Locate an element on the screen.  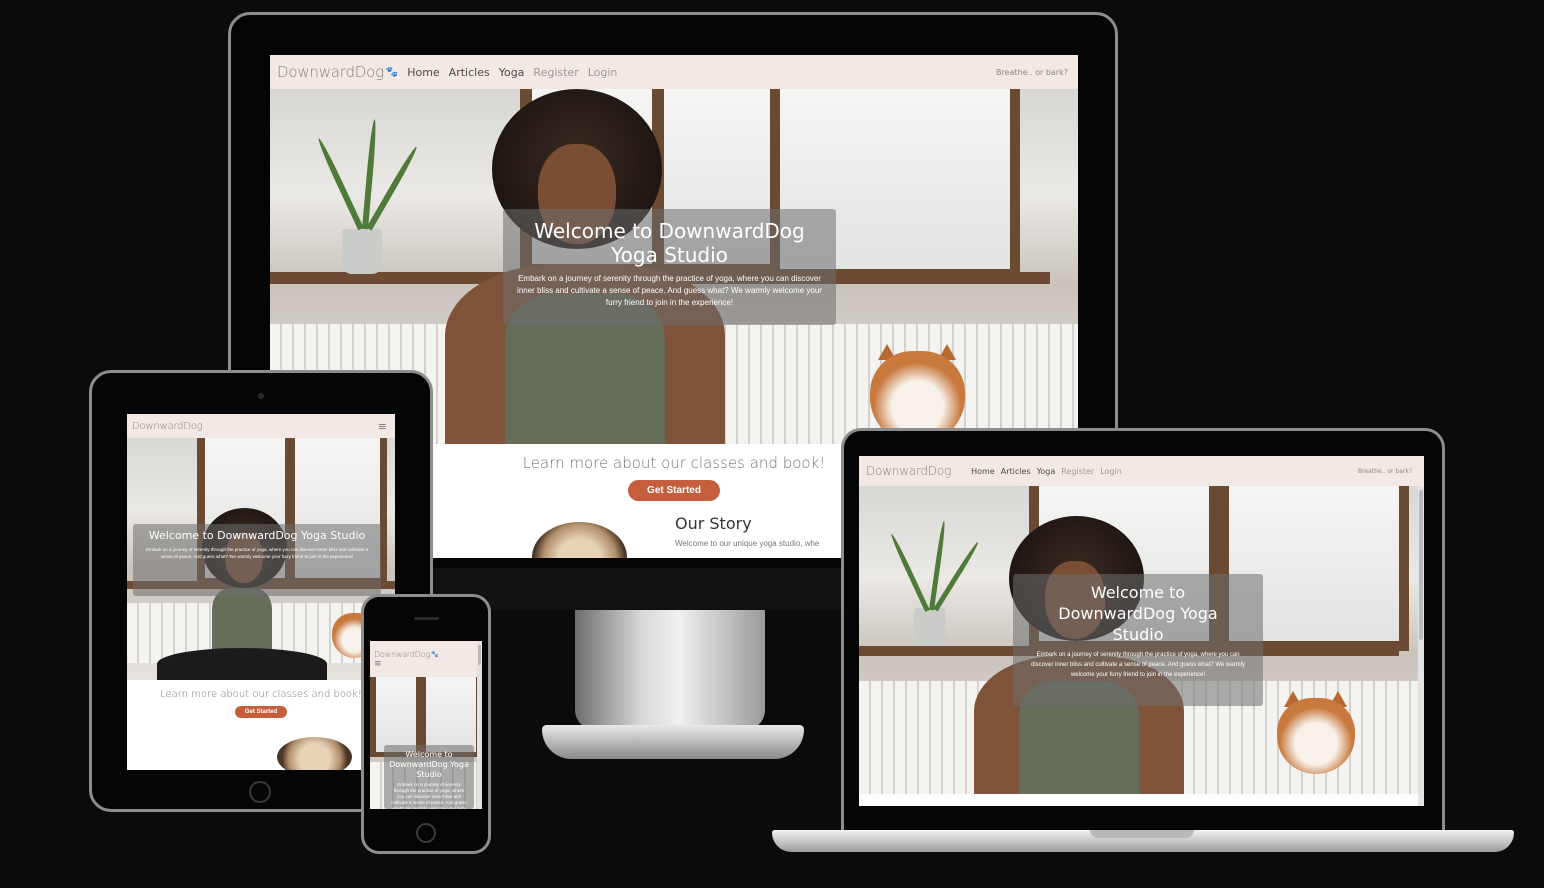
navbar: DownwardDog ≡ is located at coordinates (261, 426).